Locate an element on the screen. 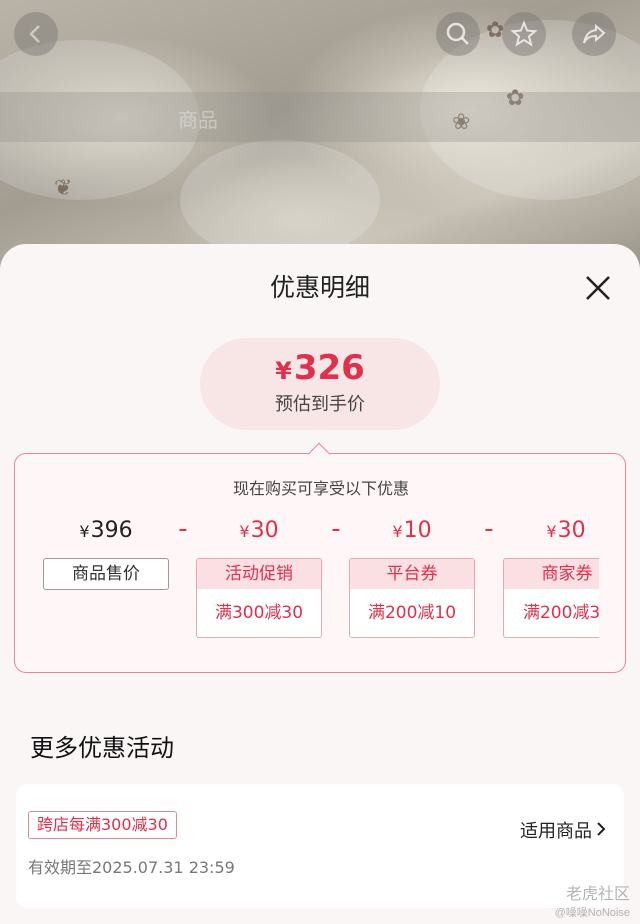 The height and width of the screenshot is (924, 640). discount-rule: 满200减10 is located at coordinates (412, 613).